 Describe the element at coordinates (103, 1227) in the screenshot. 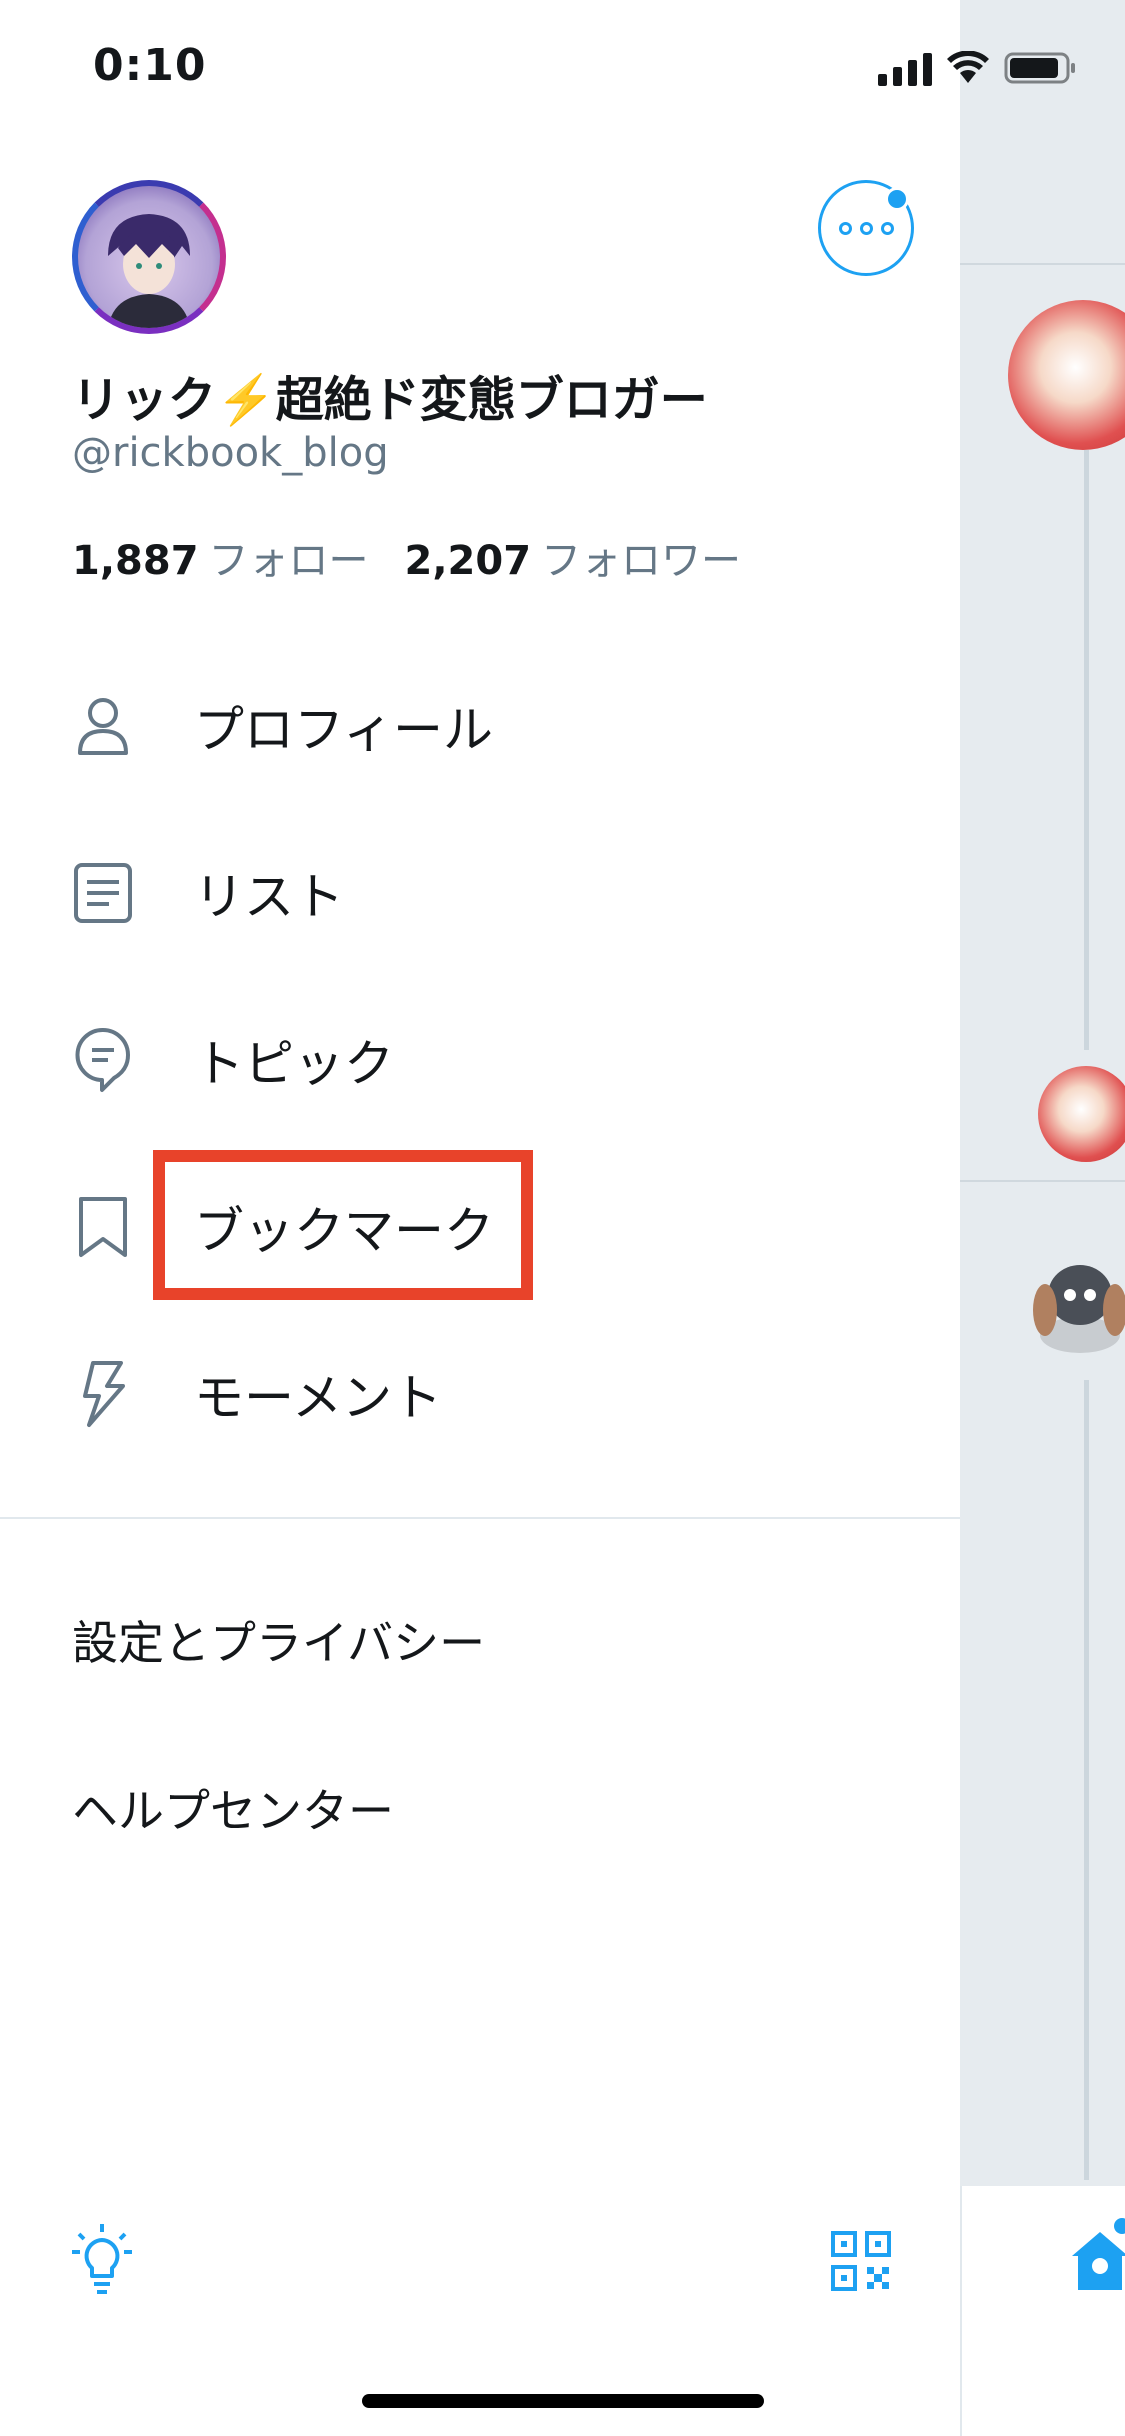

I see `bookmark-icon` at that location.